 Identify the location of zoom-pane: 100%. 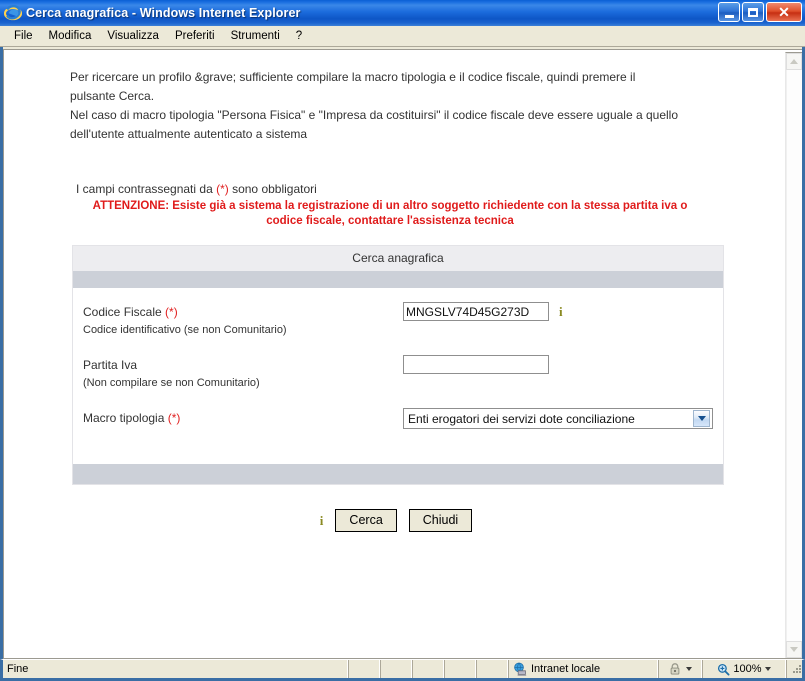
(744, 669).